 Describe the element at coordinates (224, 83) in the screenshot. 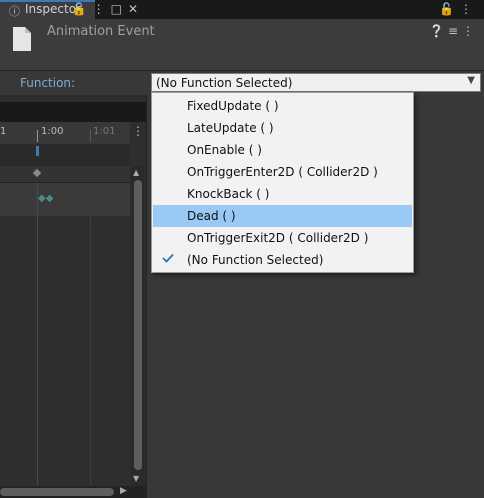

I see `function-select-value: (No Function Selected)` at that location.